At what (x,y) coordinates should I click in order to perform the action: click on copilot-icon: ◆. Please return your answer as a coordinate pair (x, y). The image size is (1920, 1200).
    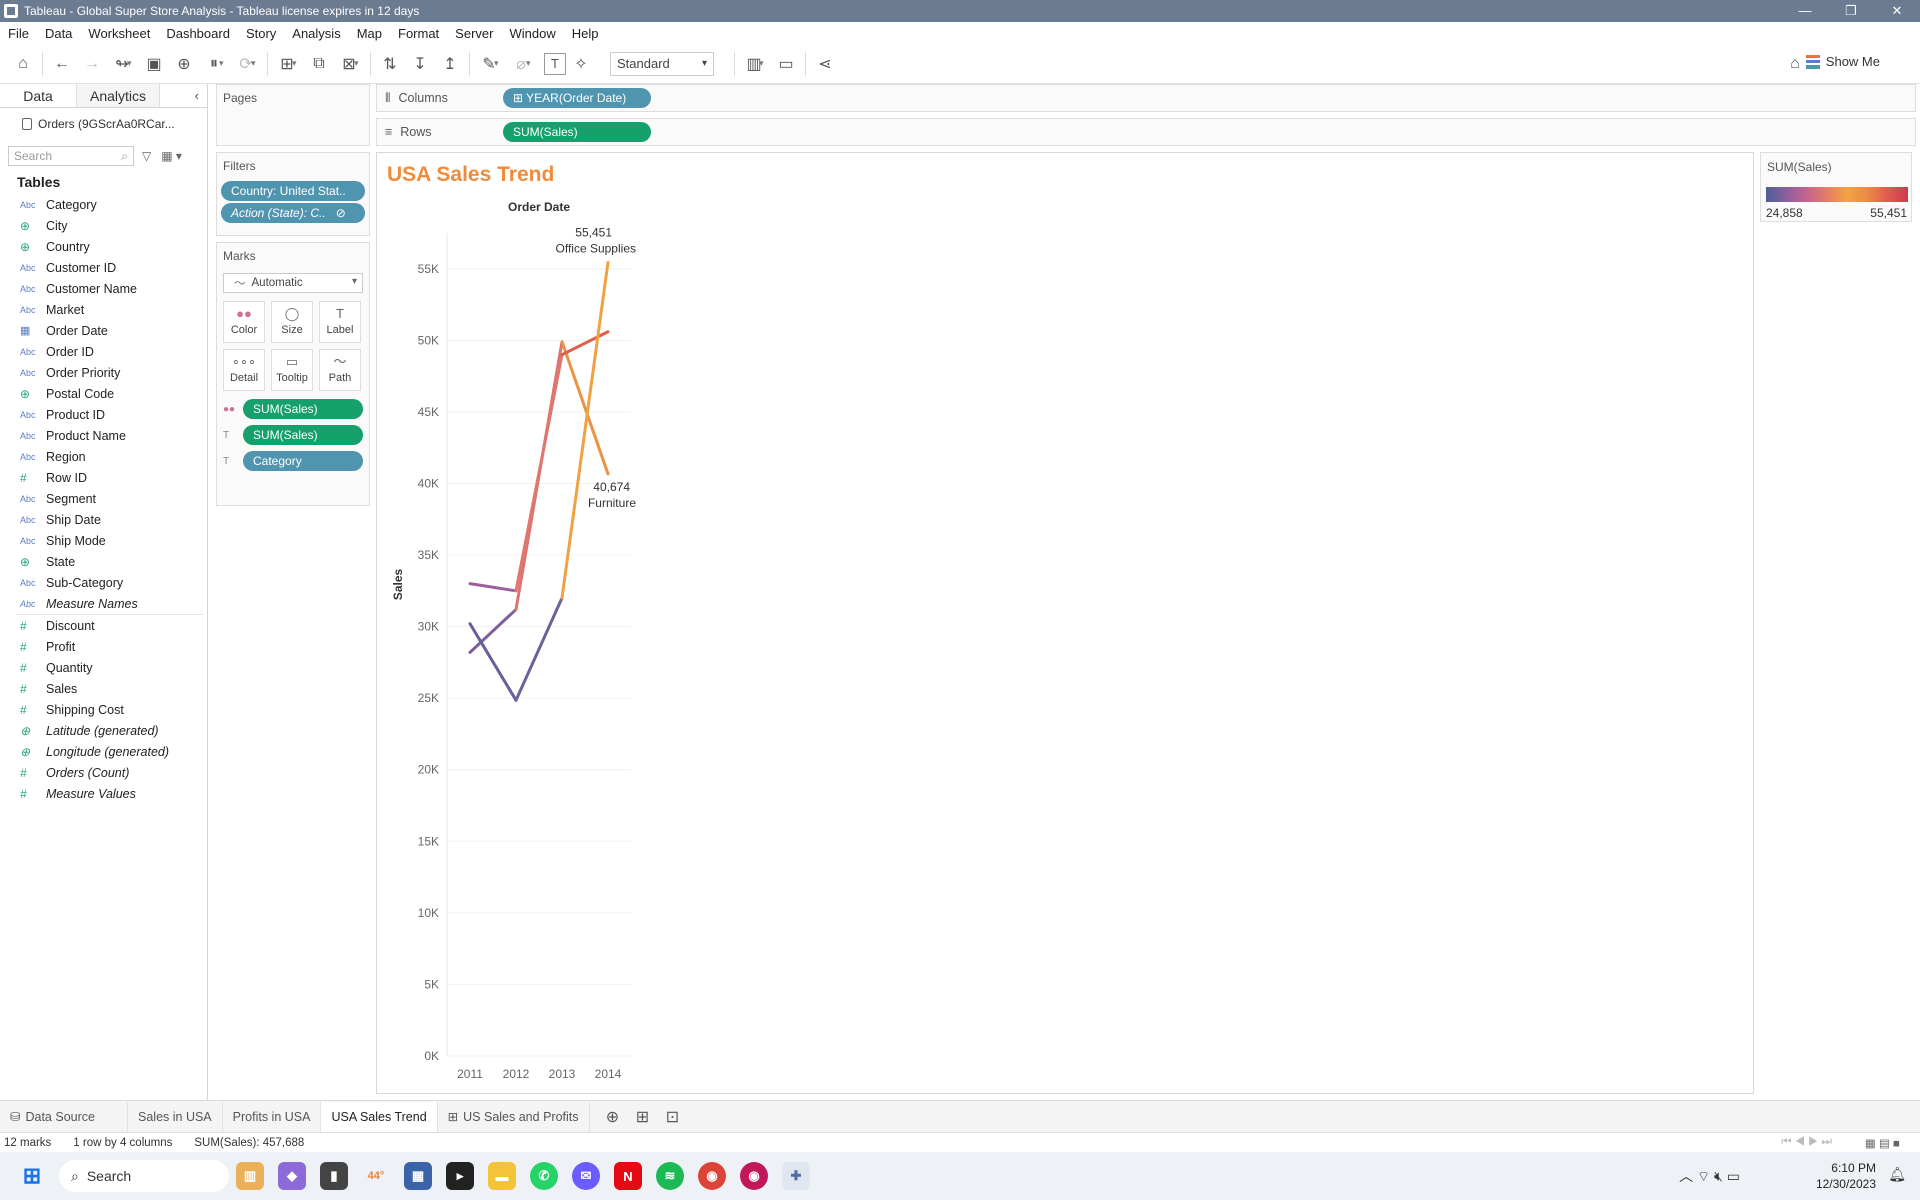
    Looking at the image, I should click on (292, 1176).